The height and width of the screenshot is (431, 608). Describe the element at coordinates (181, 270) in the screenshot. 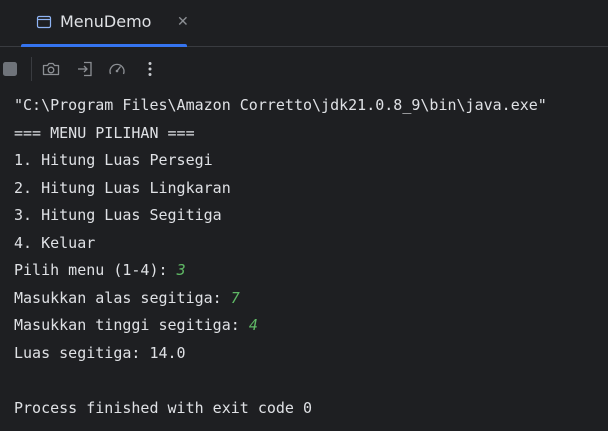

I see `console-user-input: 3` at that location.